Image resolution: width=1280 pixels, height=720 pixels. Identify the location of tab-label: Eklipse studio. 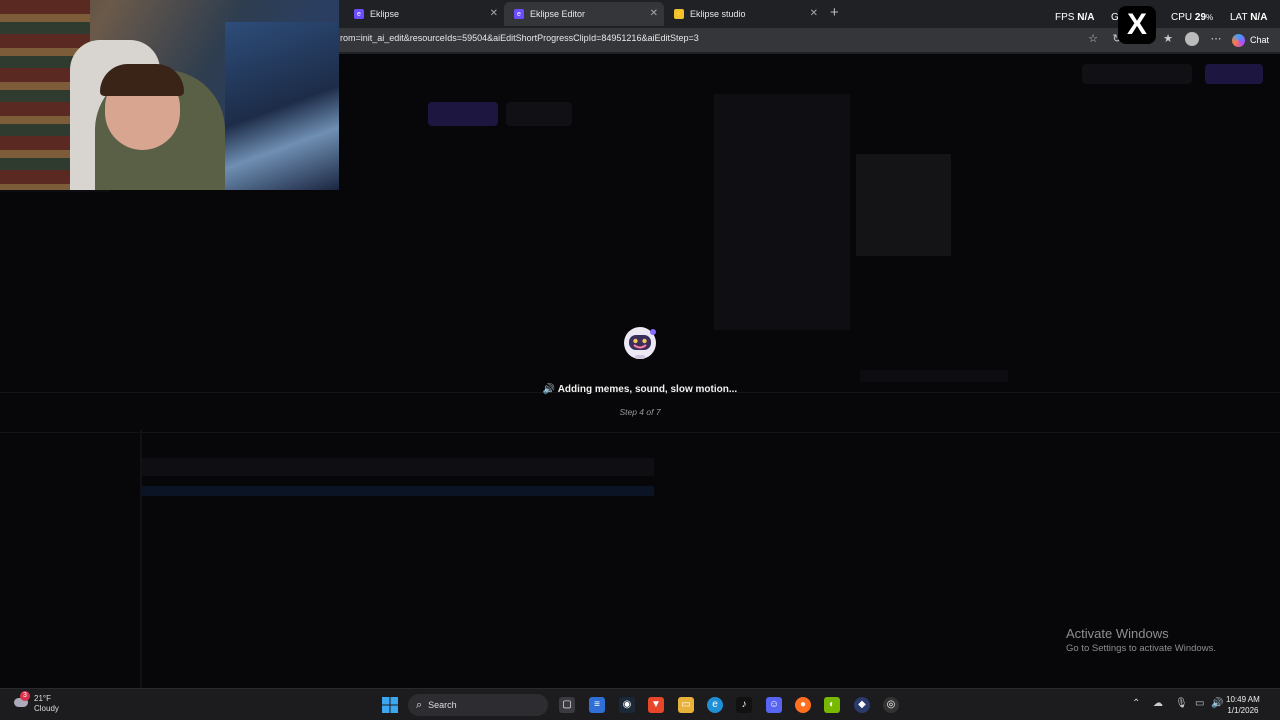
(718, 14).